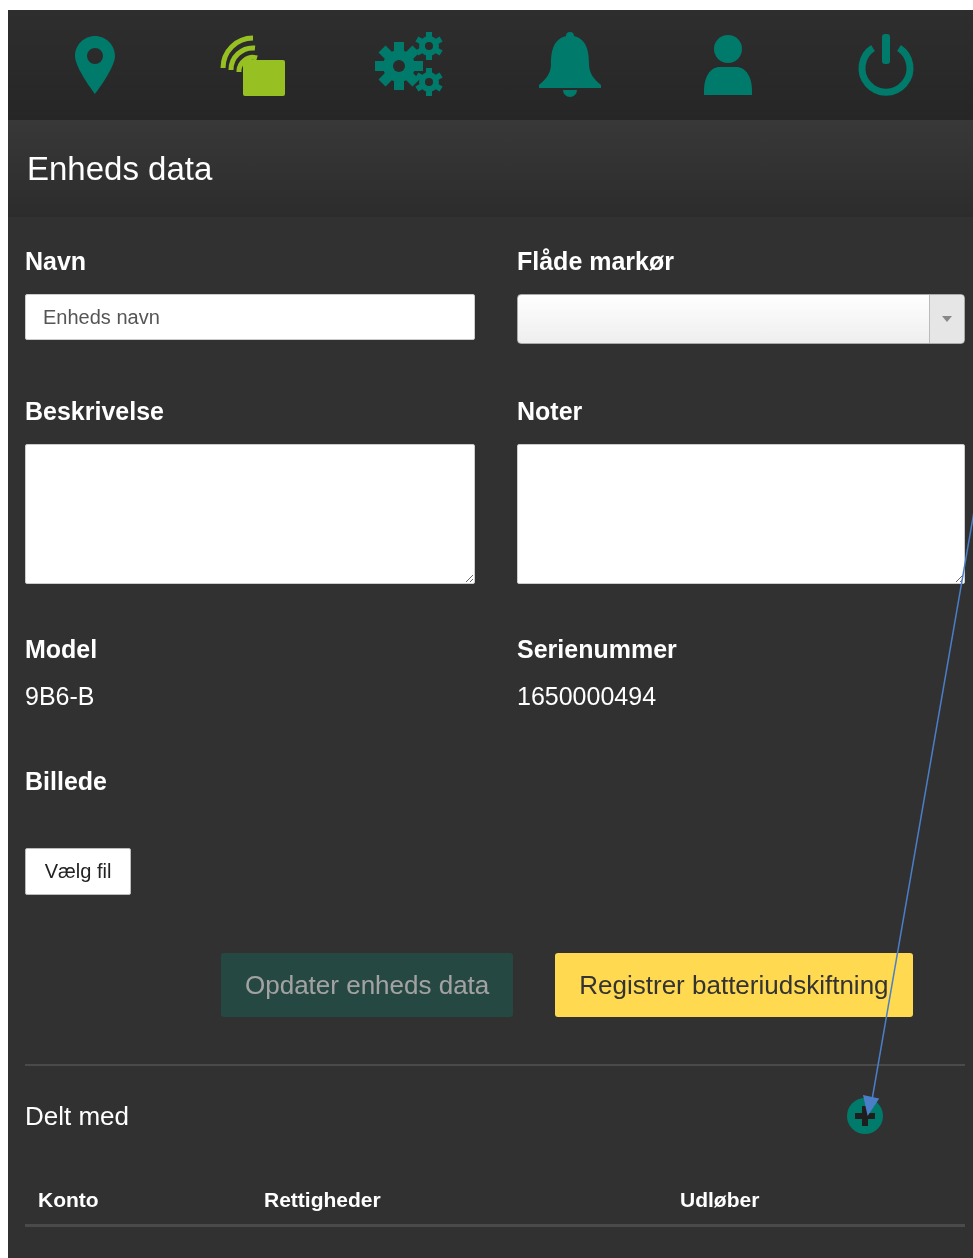 The width and height of the screenshot is (973, 1258). Describe the element at coordinates (569, 65) in the screenshot. I see `bell-icon` at that location.